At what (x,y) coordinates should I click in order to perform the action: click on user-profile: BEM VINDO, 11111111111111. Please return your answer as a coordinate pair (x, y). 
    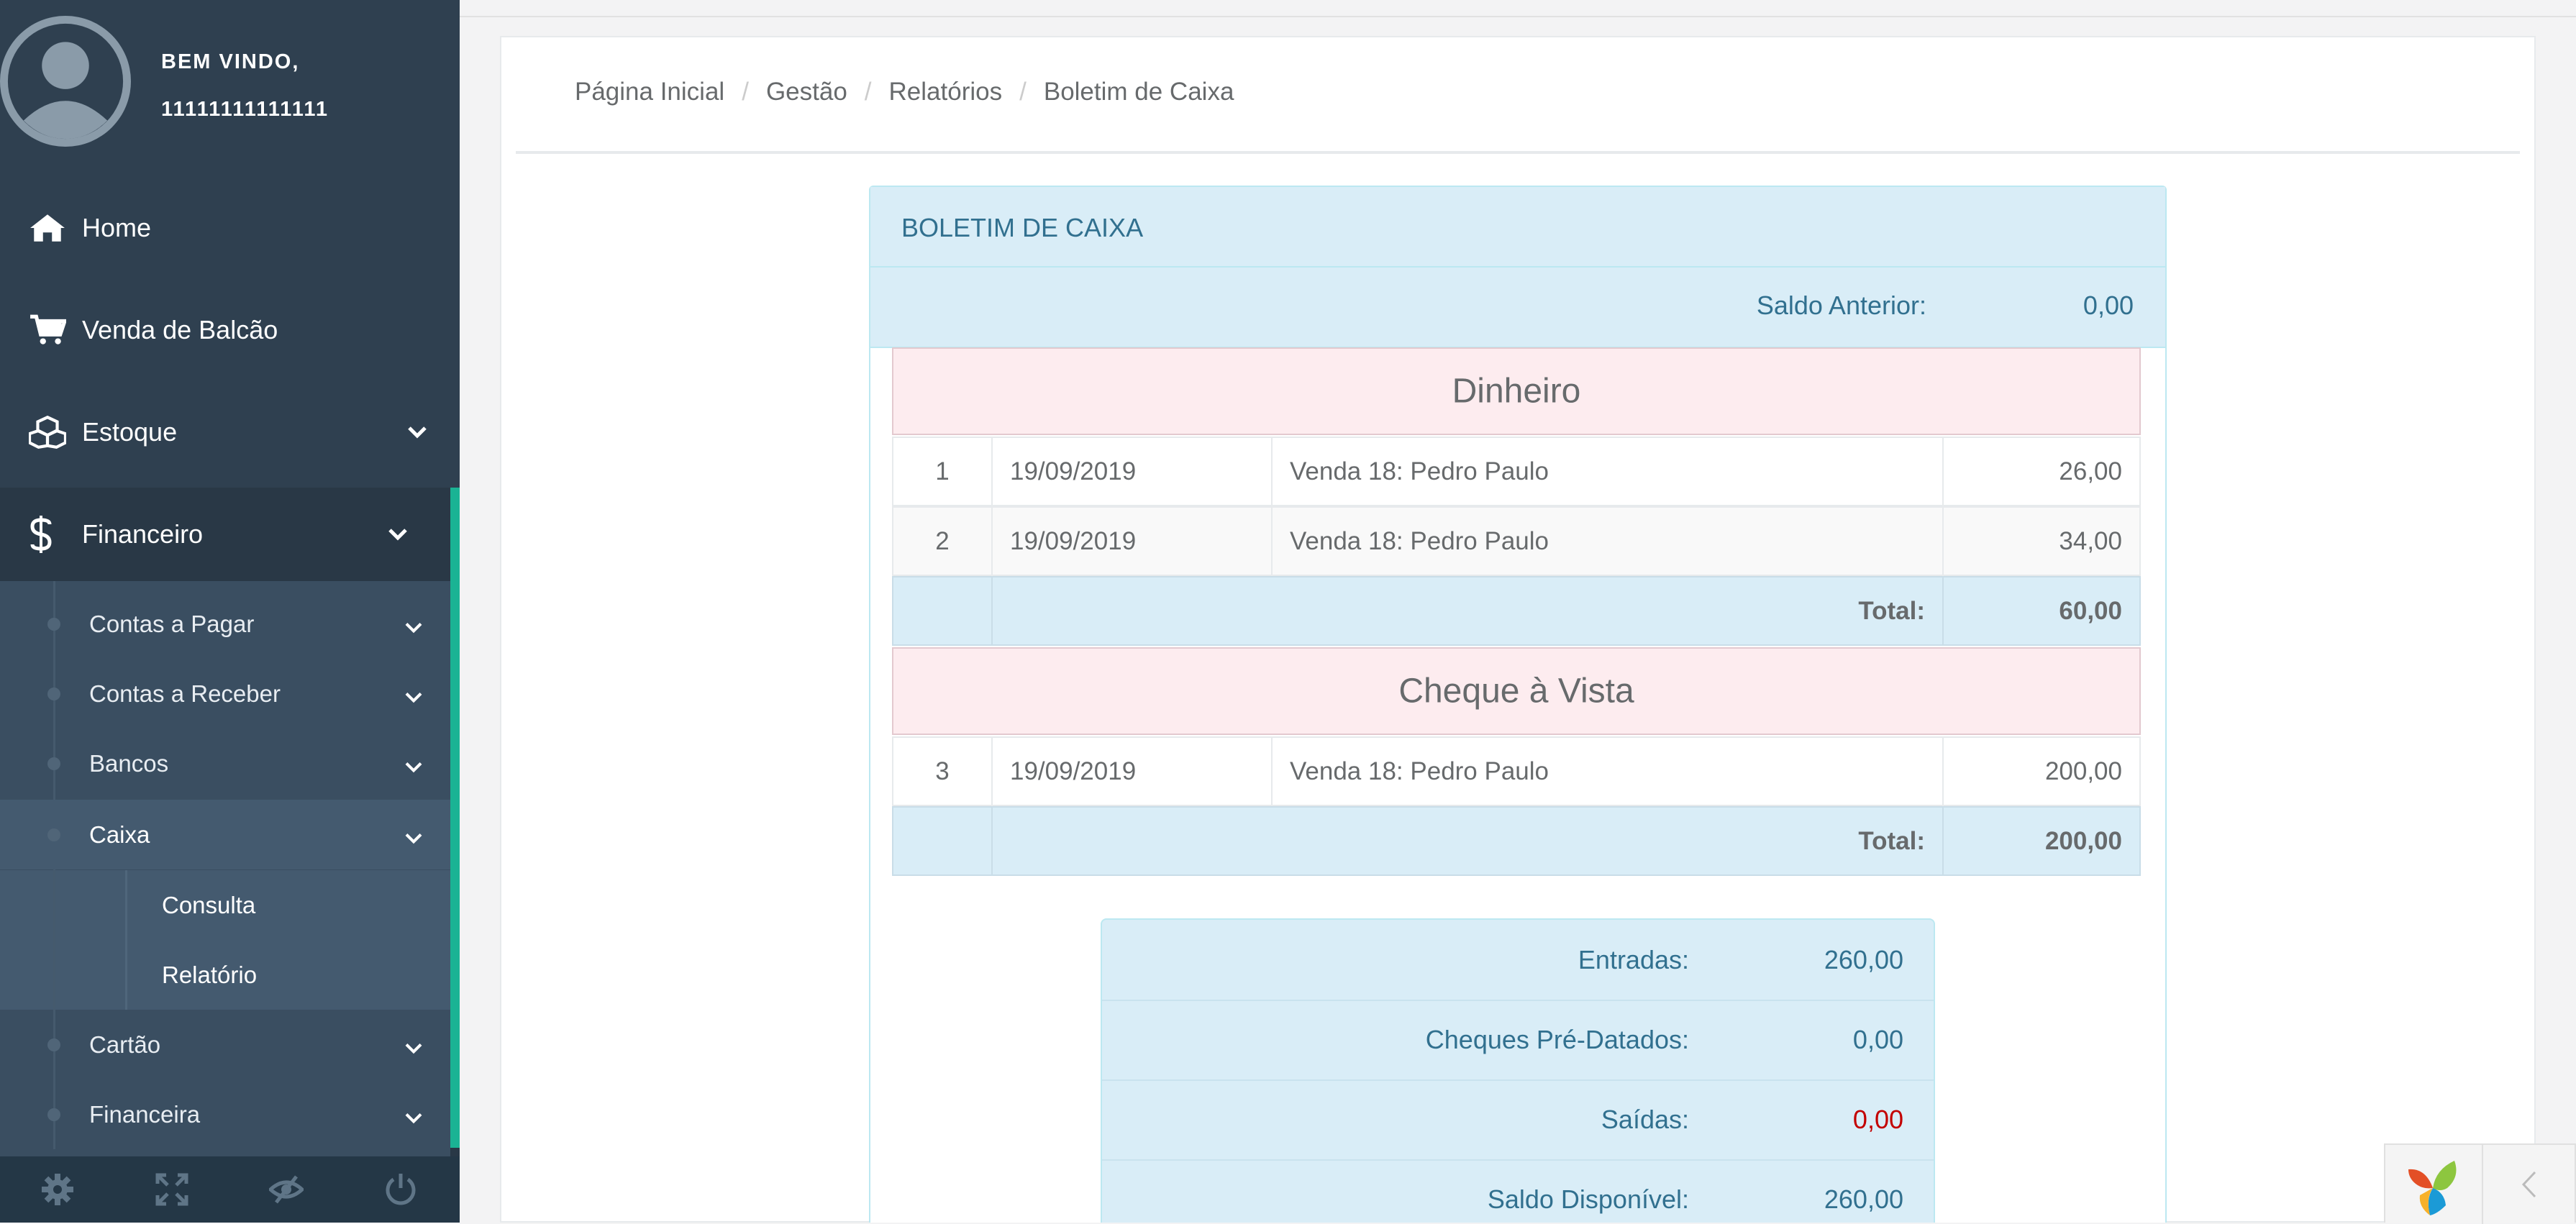
    Looking at the image, I should click on (230, 82).